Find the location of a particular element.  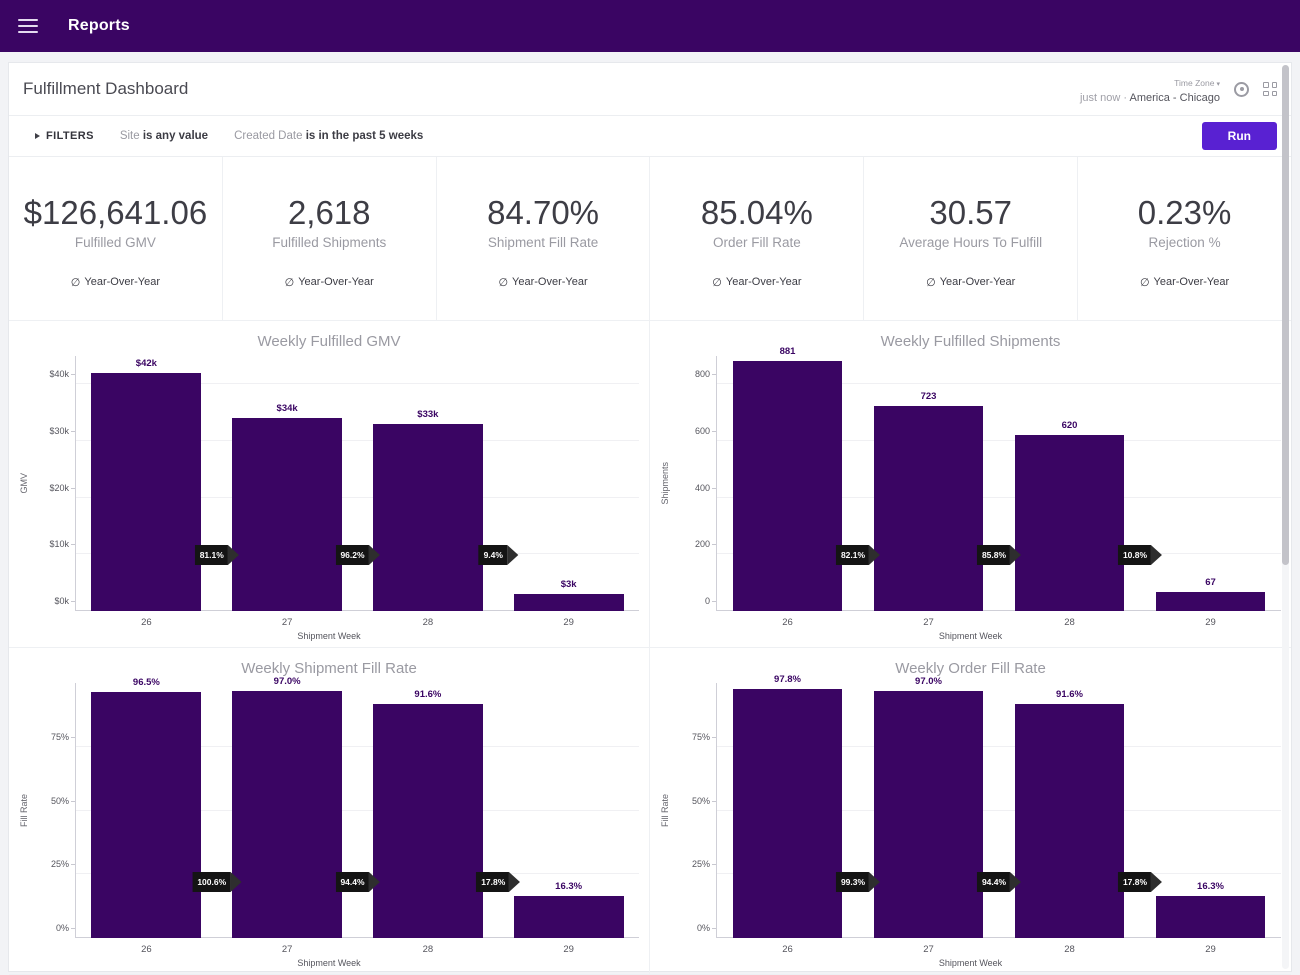

chart-title: Weekly Shipment Fill Rate is located at coordinates (329, 668).